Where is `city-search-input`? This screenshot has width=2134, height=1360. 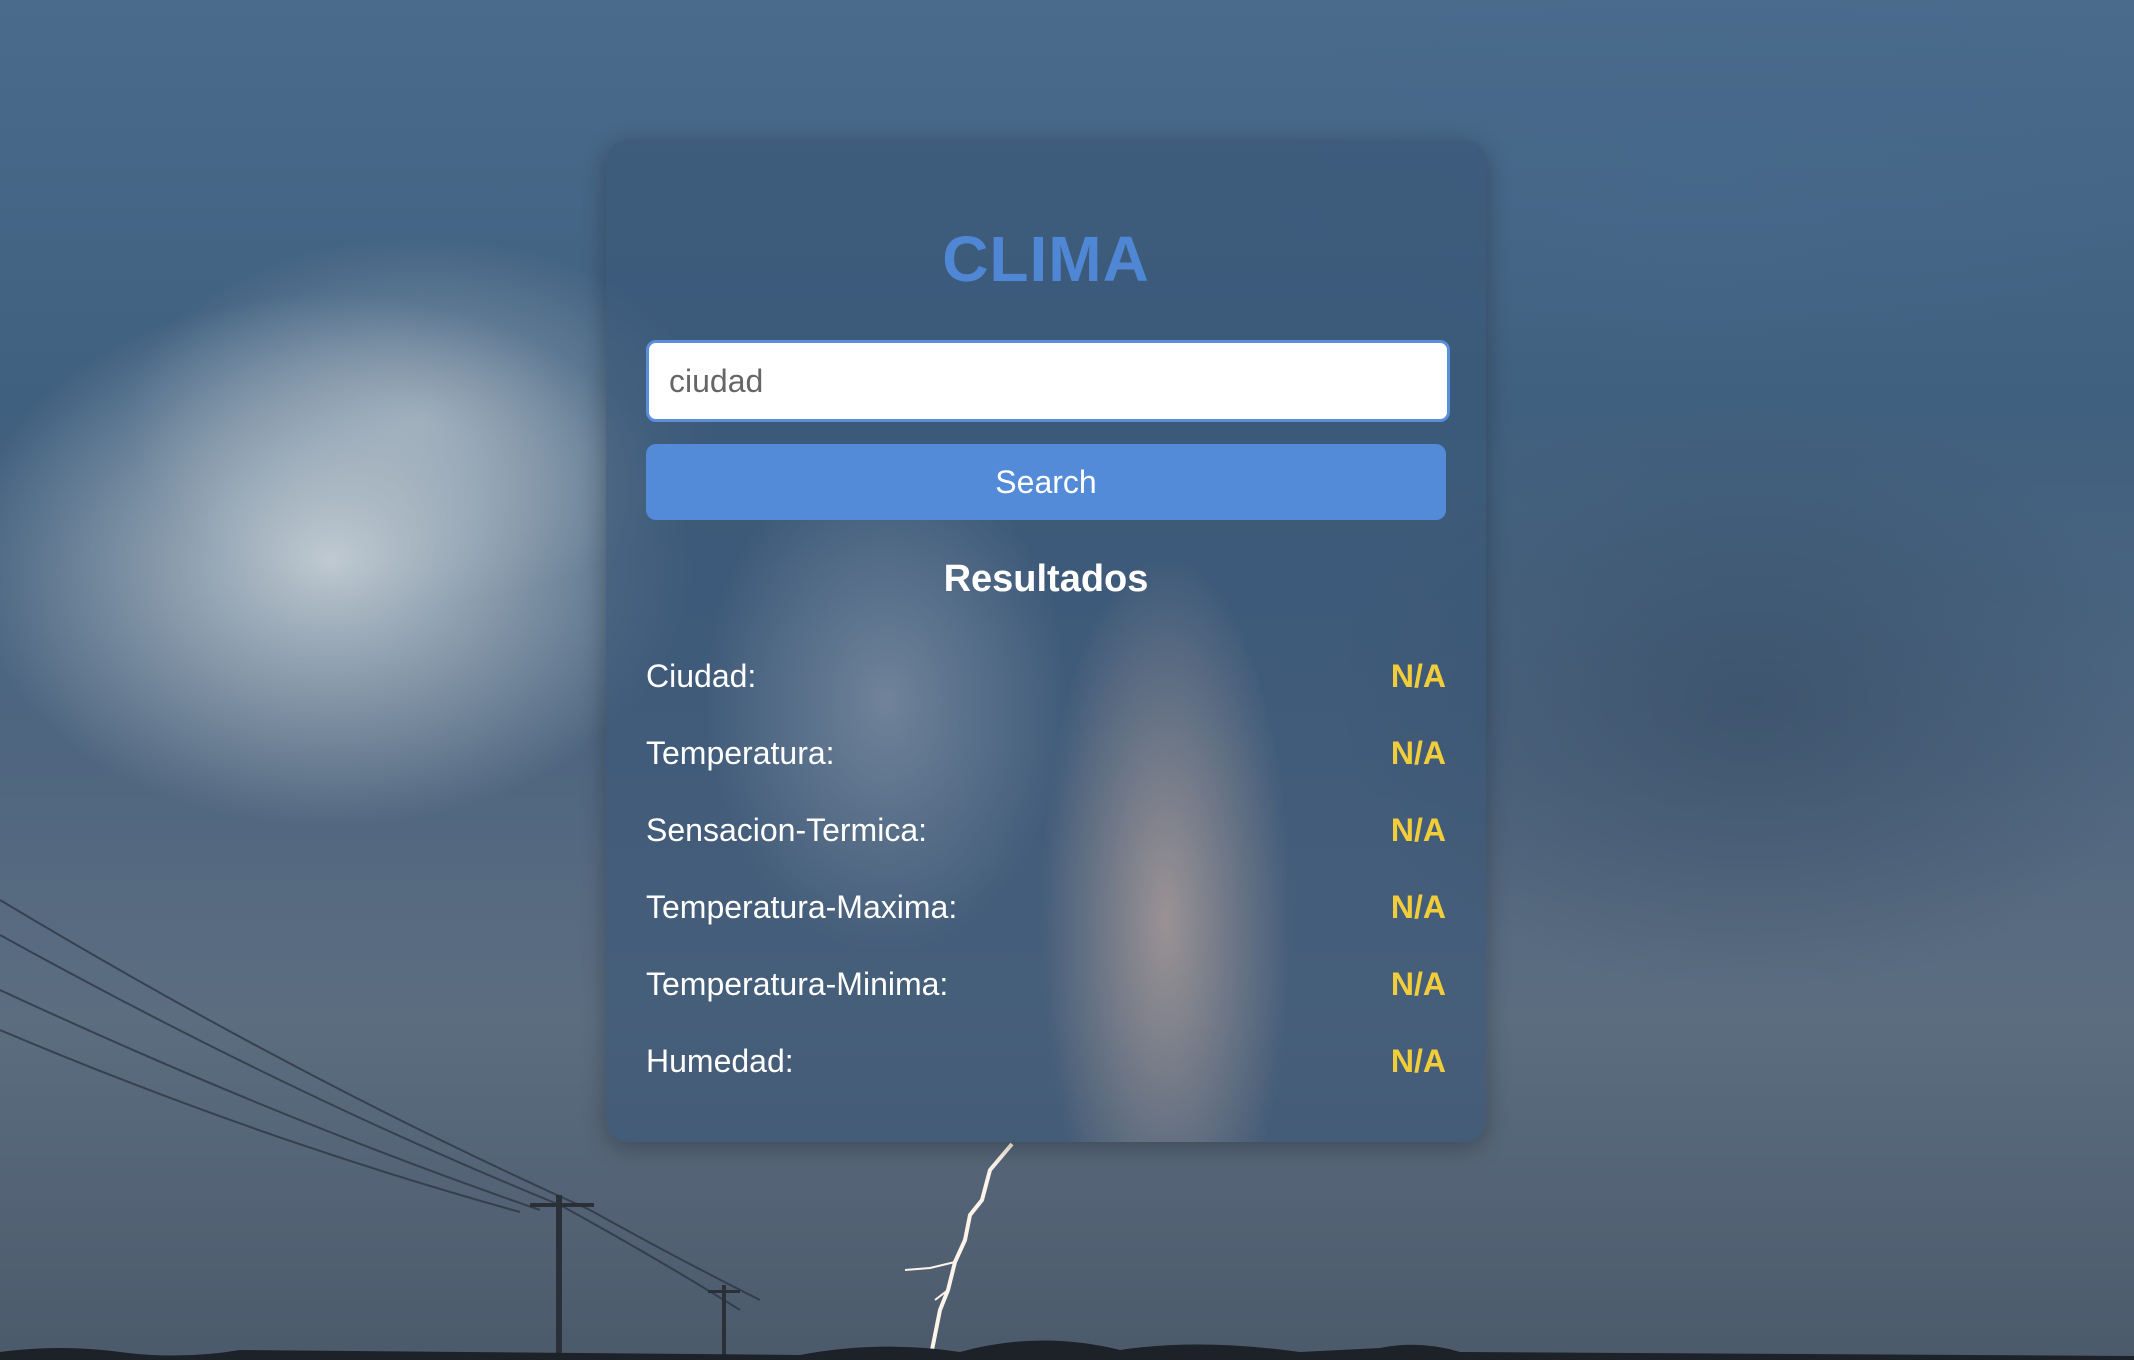 city-search-input is located at coordinates (1048, 381).